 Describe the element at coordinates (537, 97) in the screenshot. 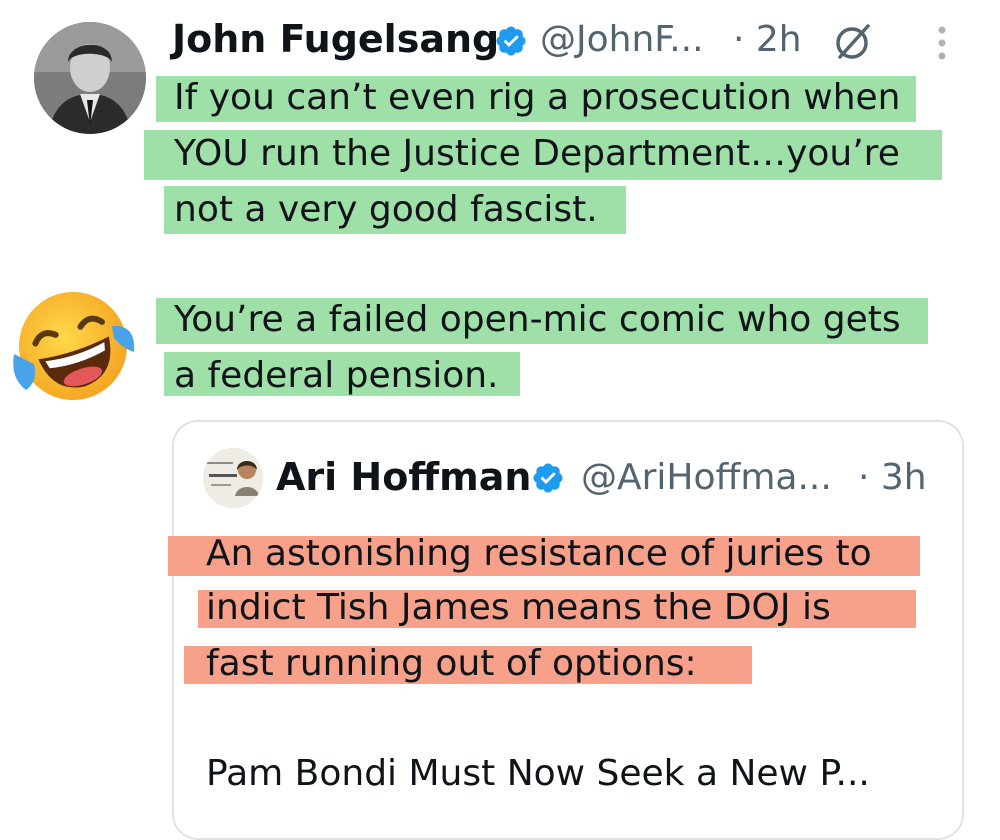

I see `tweet-text-line: If you can’t even rig a prosecution when` at that location.